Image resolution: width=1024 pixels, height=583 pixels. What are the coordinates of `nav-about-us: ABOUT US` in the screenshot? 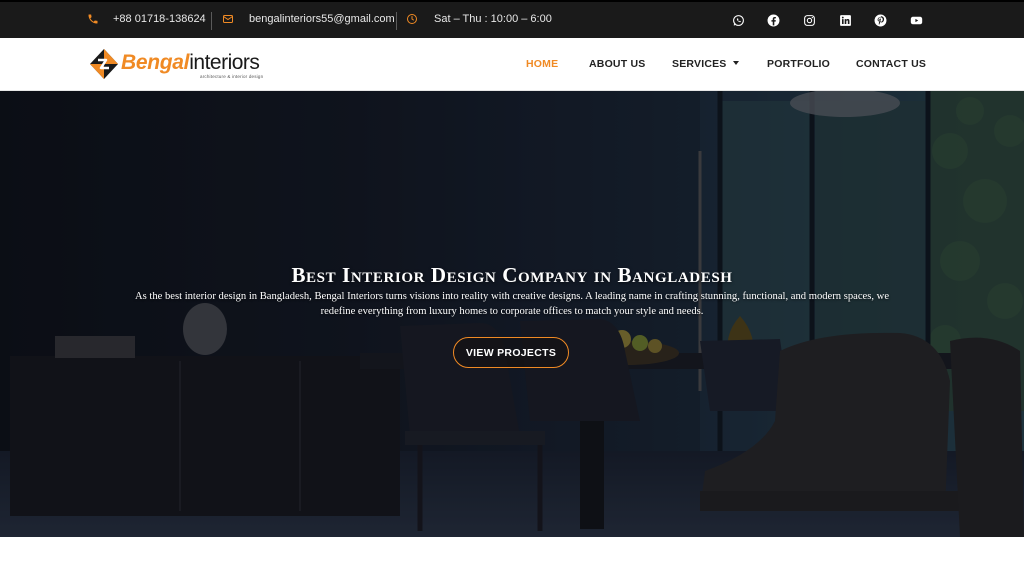 It's located at (617, 64).